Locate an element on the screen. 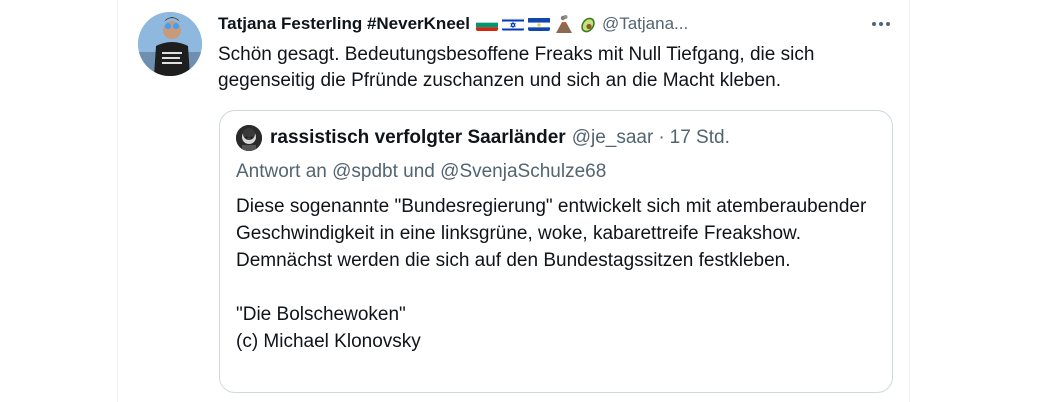 This screenshot has width=1050, height=402. israel-flag-icon is located at coordinates (512, 24).